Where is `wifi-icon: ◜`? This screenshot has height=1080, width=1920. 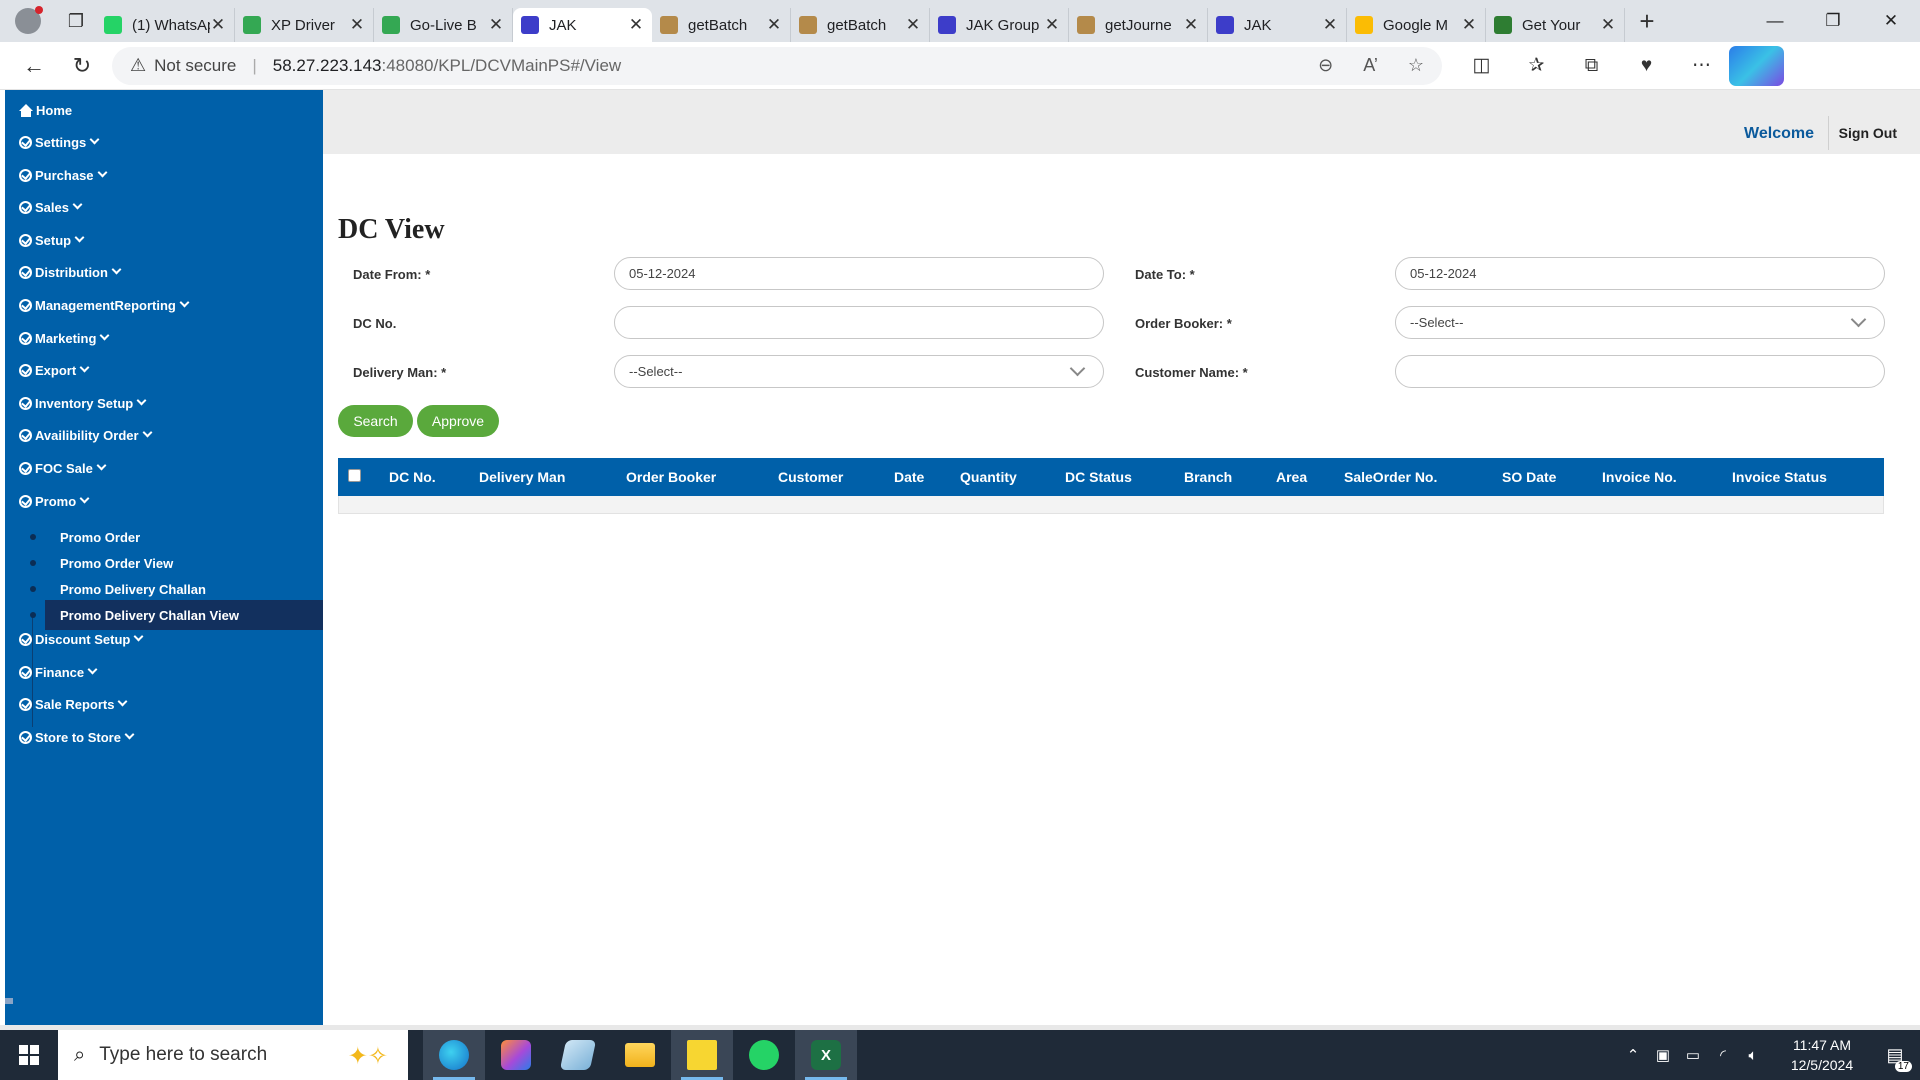 wifi-icon: ◜ is located at coordinates (1723, 1055).